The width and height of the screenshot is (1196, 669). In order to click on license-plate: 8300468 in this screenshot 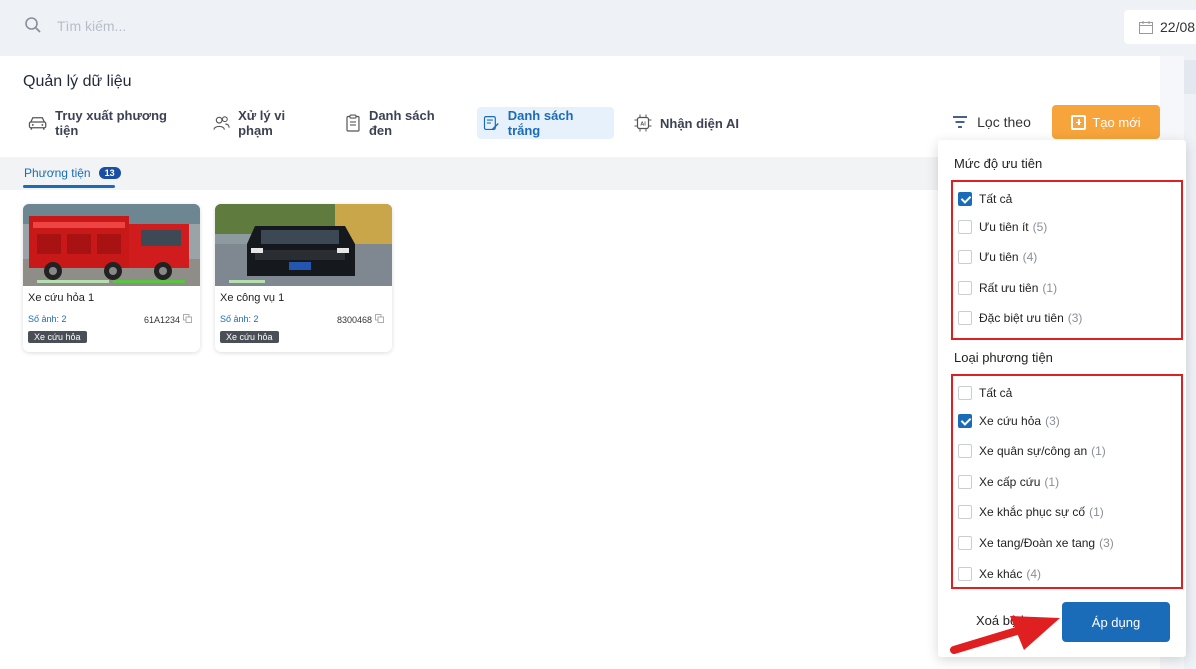, I will do `click(360, 319)`.